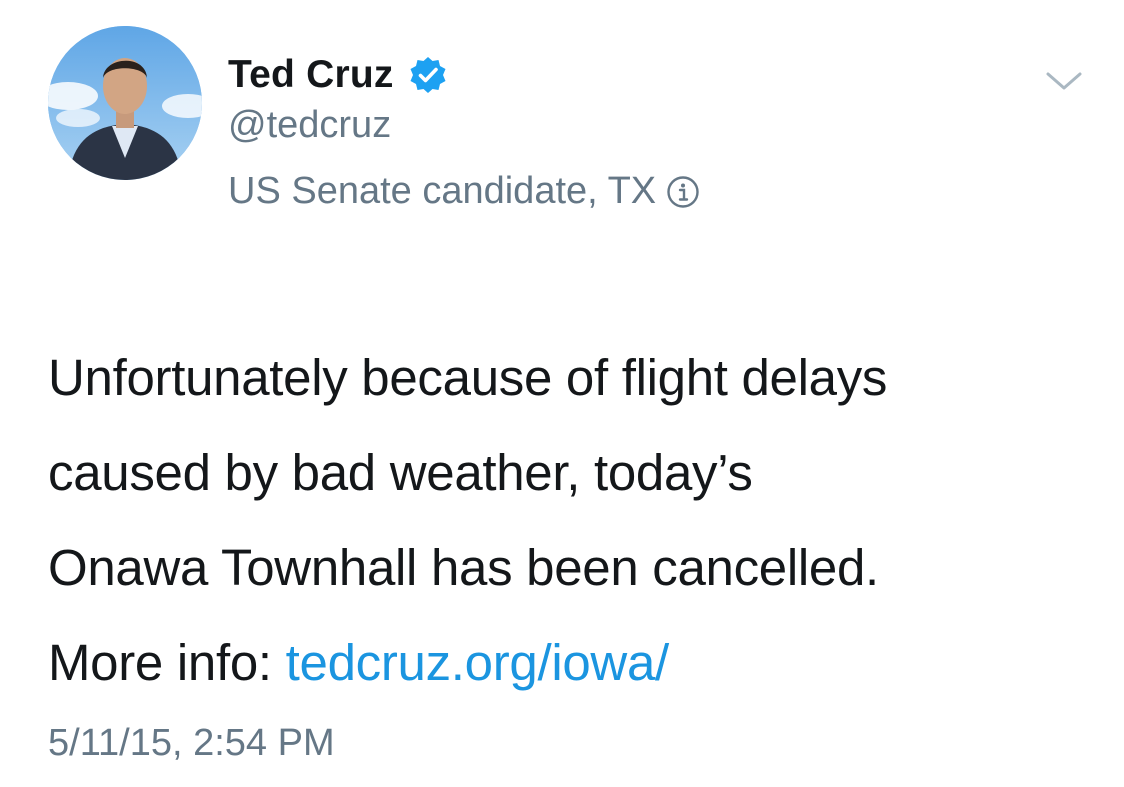 The height and width of the screenshot is (787, 1124). Describe the element at coordinates (311, 75) in the screenshot. I see `display-name: Ted Cruz` at that location.